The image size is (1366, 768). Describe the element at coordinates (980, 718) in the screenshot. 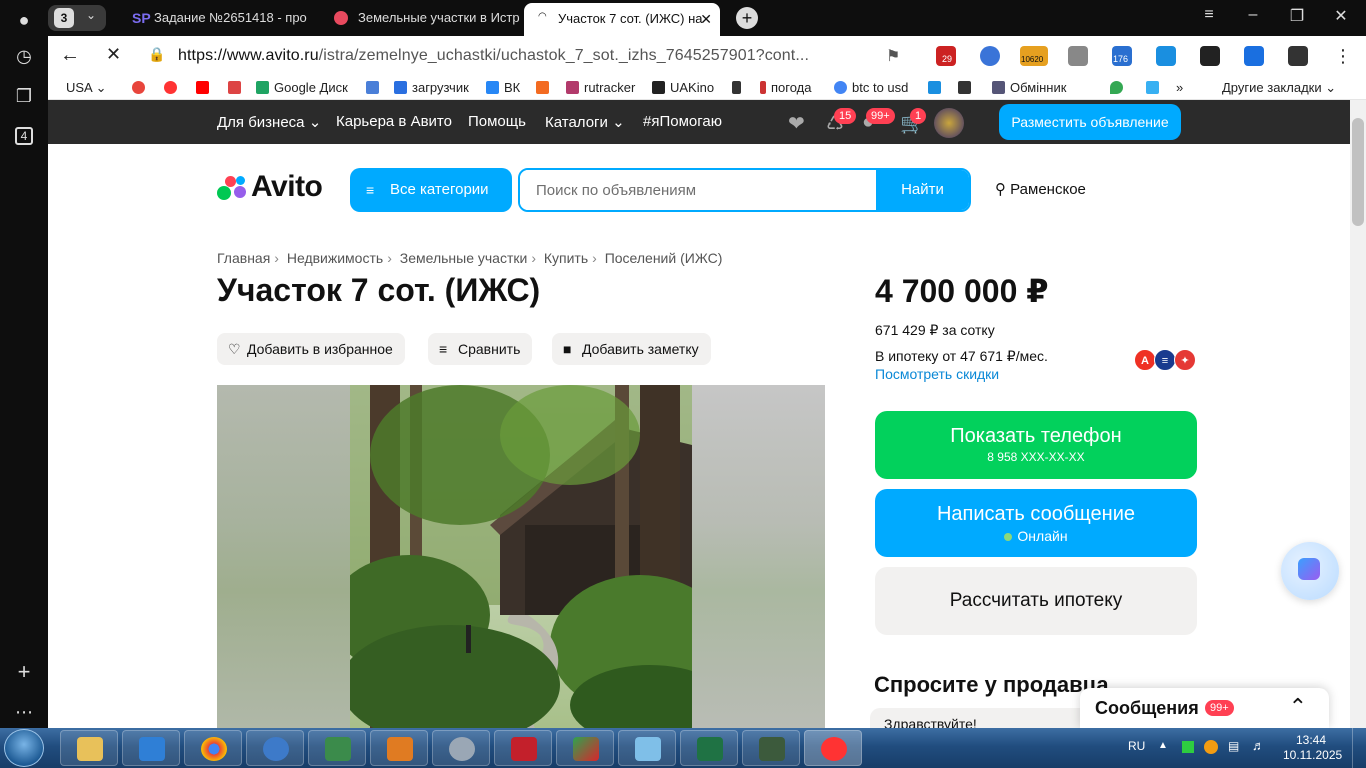

I see `quick-question-chip: Здравствуйте!` at that location.